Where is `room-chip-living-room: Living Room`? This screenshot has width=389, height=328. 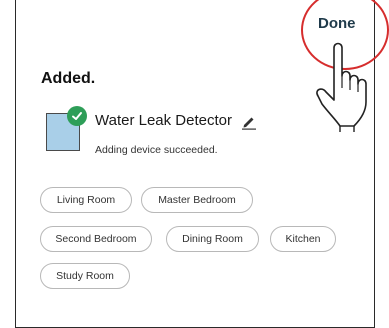 room-chip-living-room: Living Room is located at coordinates (86, 200).